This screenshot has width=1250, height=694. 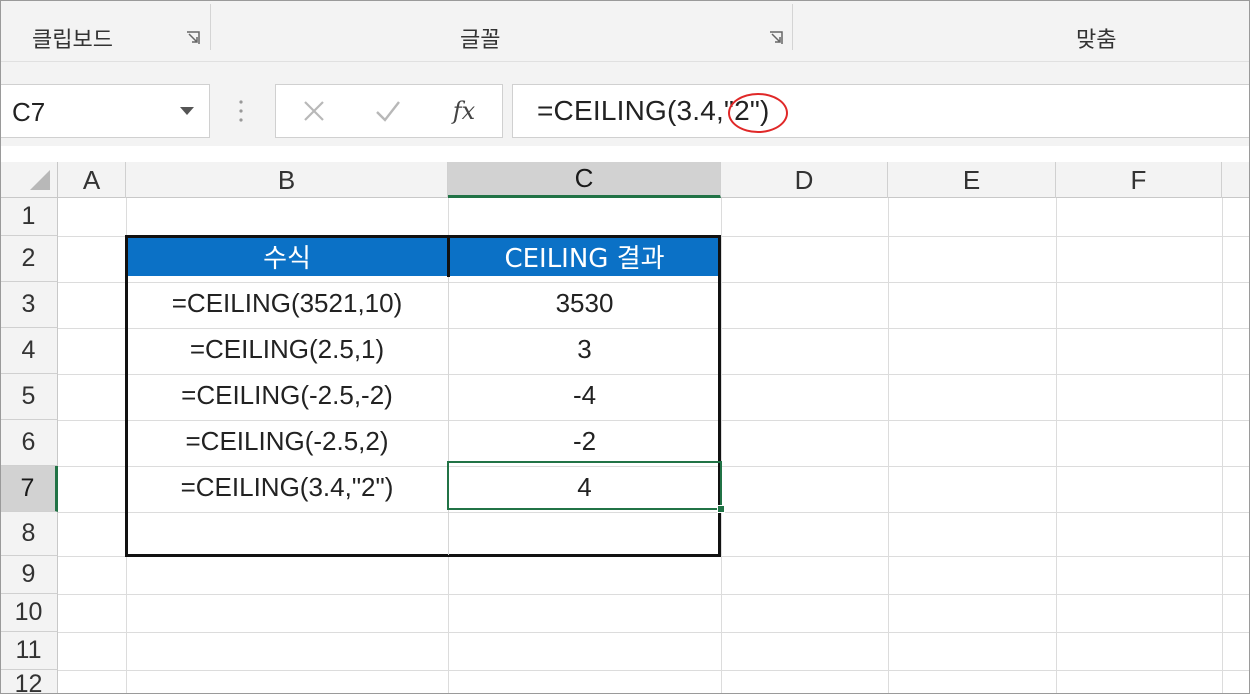 What do you see at coordinates (187, 111) in the screenshot?
I see `chevron-down-icon` at bounding box center [187, 111].